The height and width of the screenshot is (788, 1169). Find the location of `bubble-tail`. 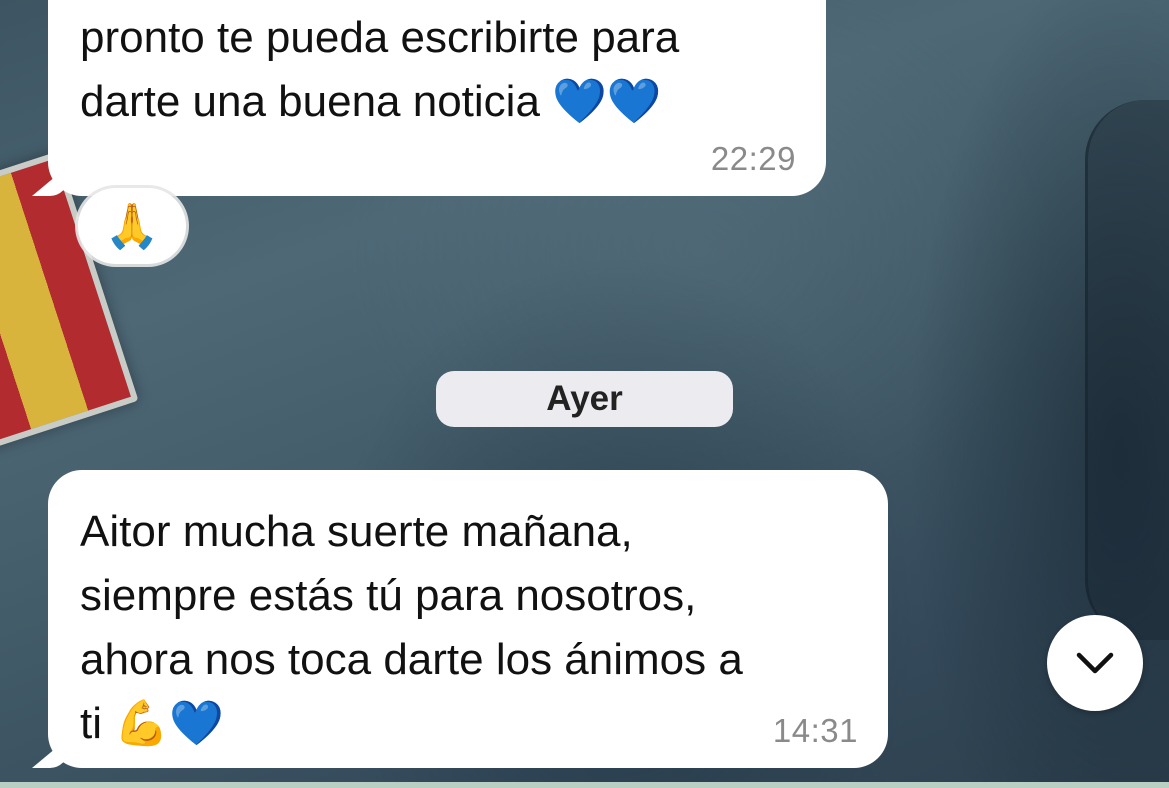

bubble-tail is located at coordinates (50, 753).